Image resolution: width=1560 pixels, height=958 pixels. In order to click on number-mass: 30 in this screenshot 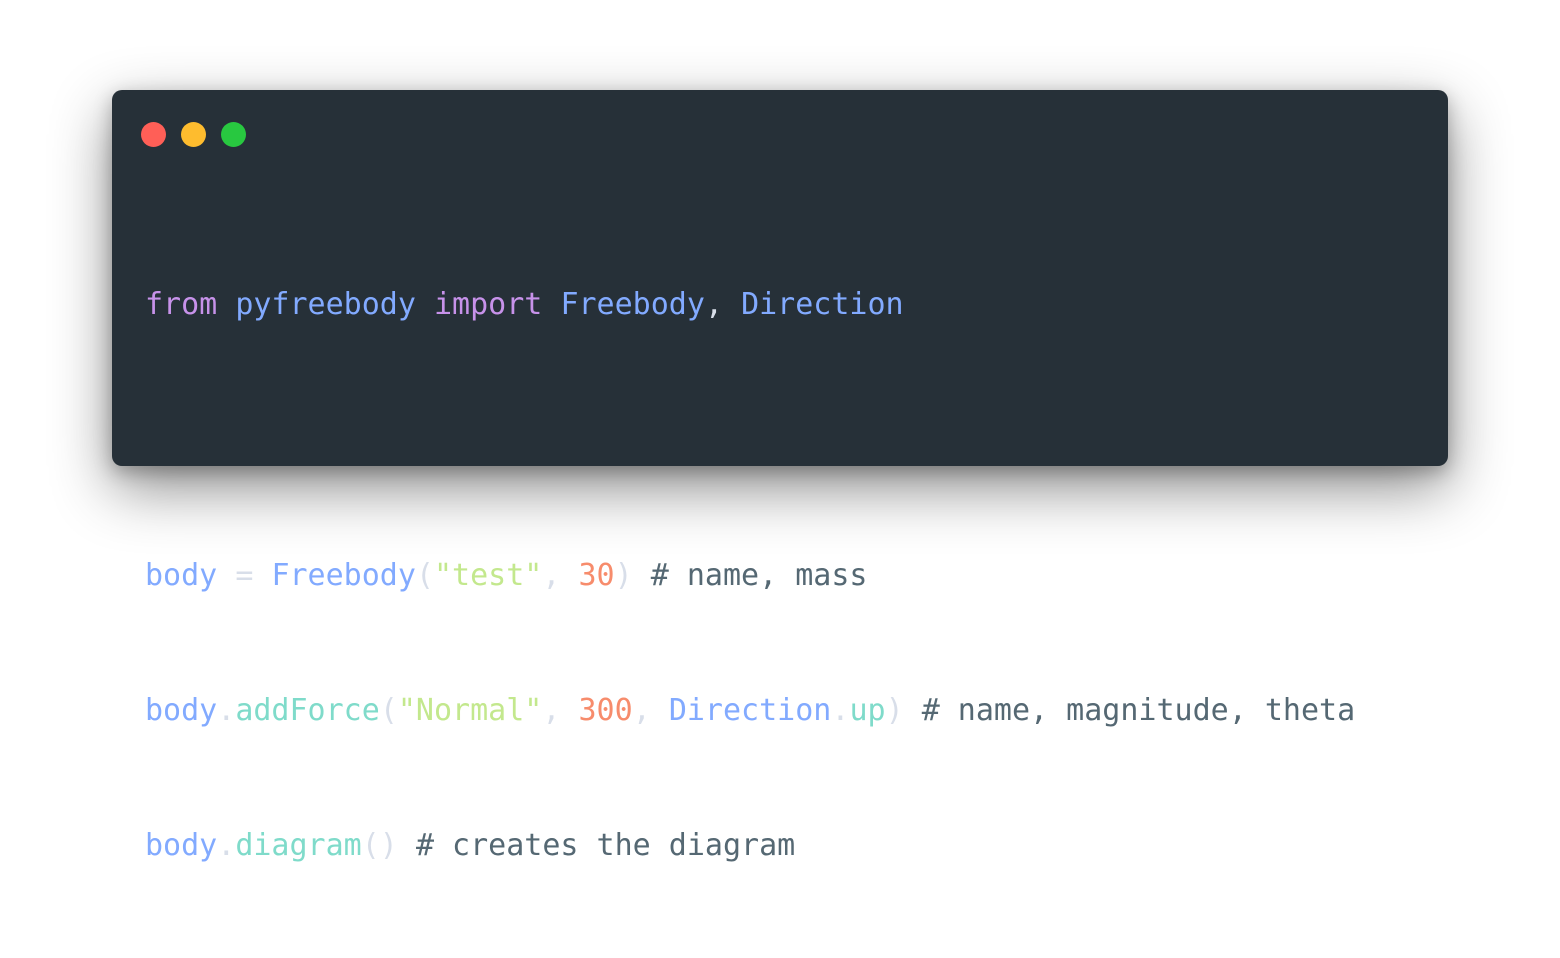, I will do `click(596, 575)`.